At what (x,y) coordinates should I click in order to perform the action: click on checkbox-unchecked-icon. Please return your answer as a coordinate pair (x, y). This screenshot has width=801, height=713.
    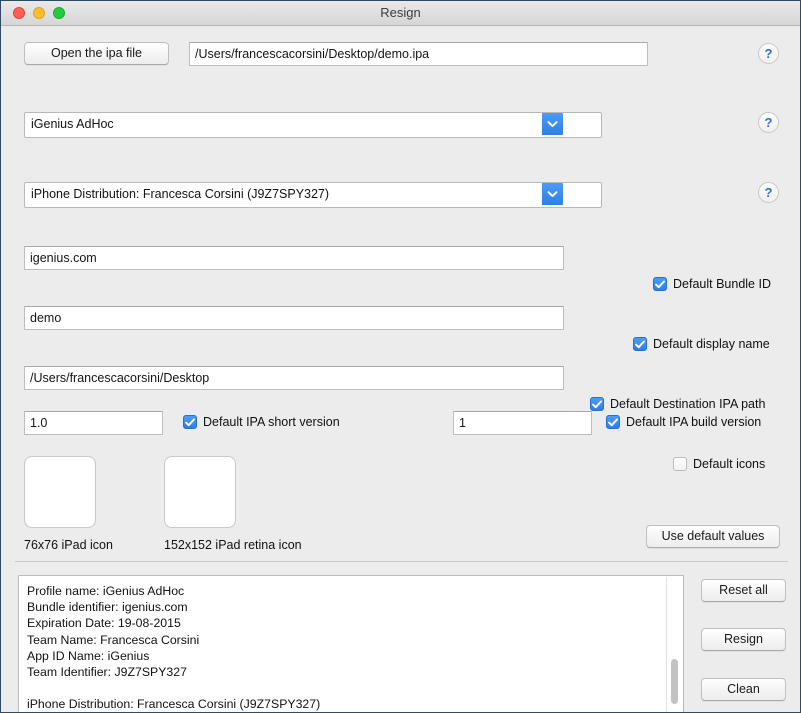
    Looking at the image, I should click on (680, 464).